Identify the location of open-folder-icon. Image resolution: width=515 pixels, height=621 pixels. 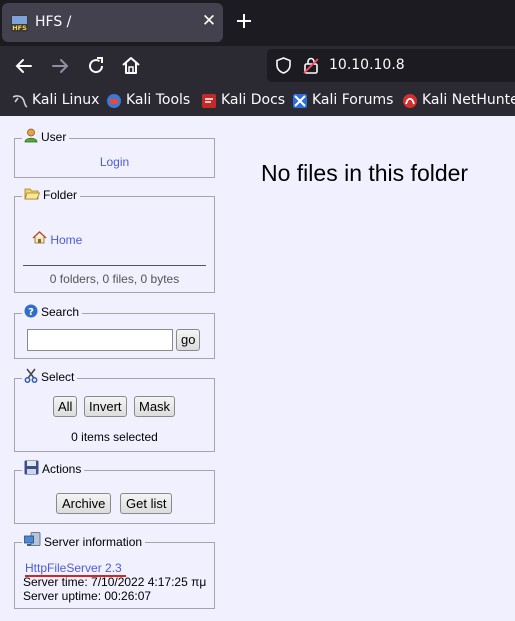
(32, 194).